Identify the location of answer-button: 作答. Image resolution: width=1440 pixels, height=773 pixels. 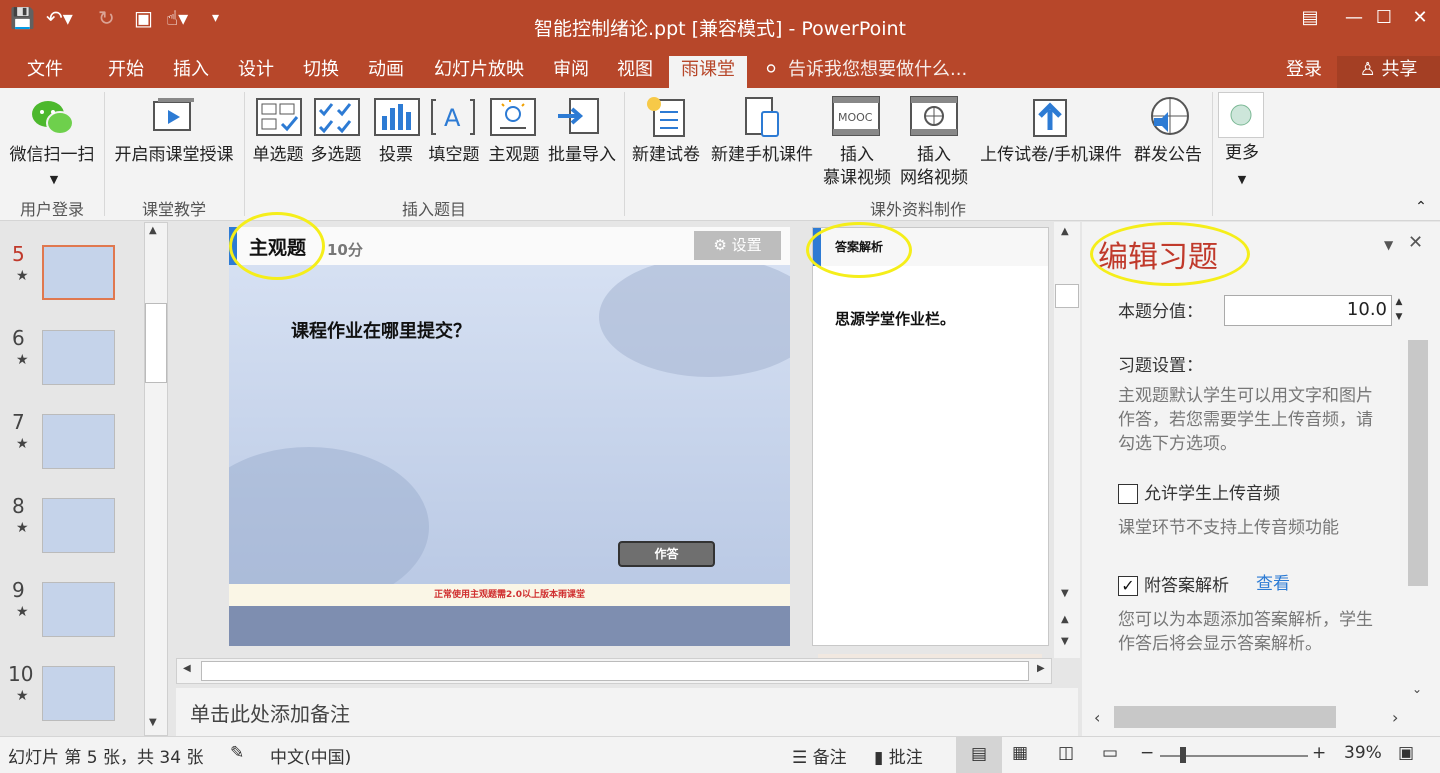
(666, 554).